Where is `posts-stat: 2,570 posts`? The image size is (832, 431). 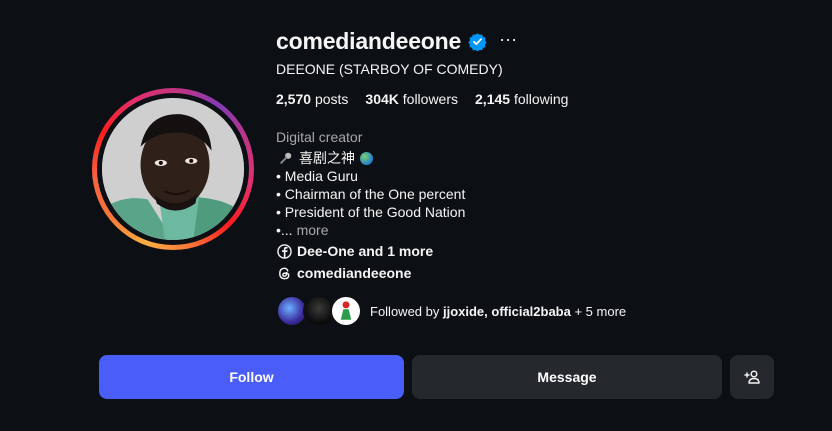 posts-stat: 2,570 posts is located at coordinates (312, 99).